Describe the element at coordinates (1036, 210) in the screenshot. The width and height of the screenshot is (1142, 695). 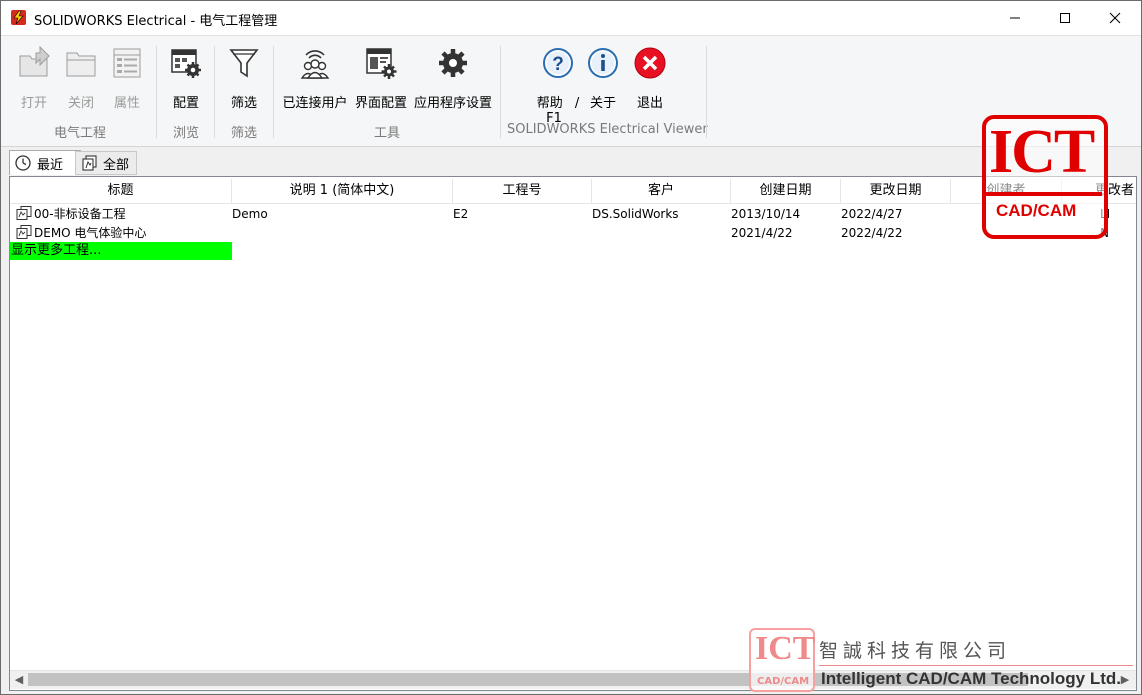
I see `logo-cadcam-text: CAD/CAM` at that location.